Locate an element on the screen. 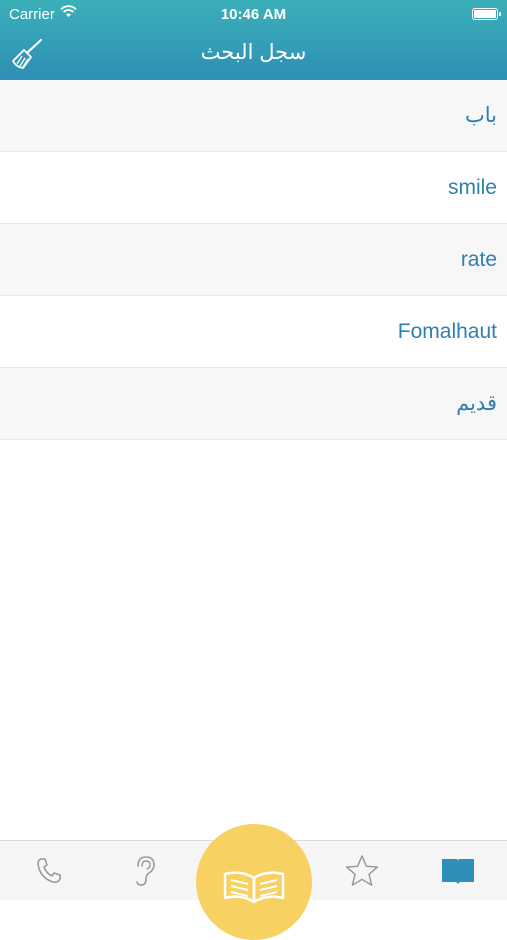  tab-contact is located at coordinates (49, 871).